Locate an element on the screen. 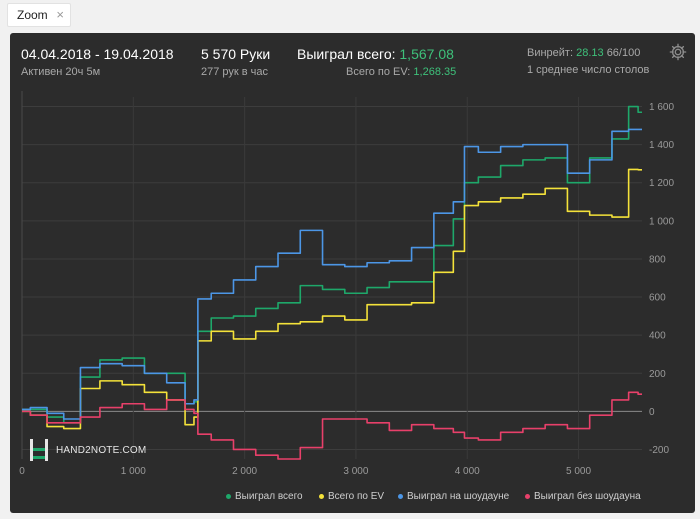  x-tick-label: 0 is located at coordinates (22, 471).